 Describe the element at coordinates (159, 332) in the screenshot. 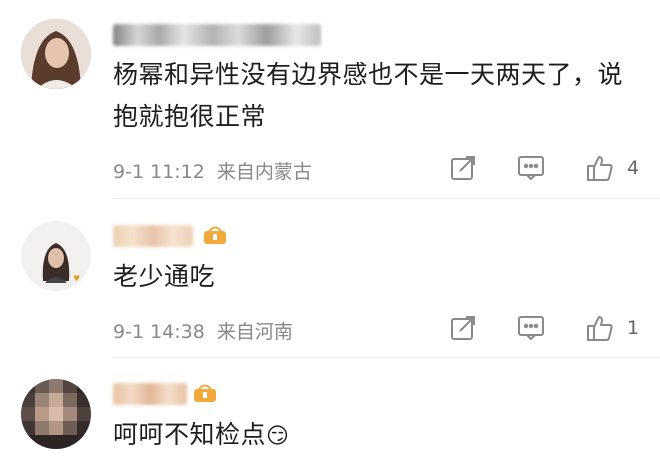

I see `comment-date: 9-1 14:38` at that location.